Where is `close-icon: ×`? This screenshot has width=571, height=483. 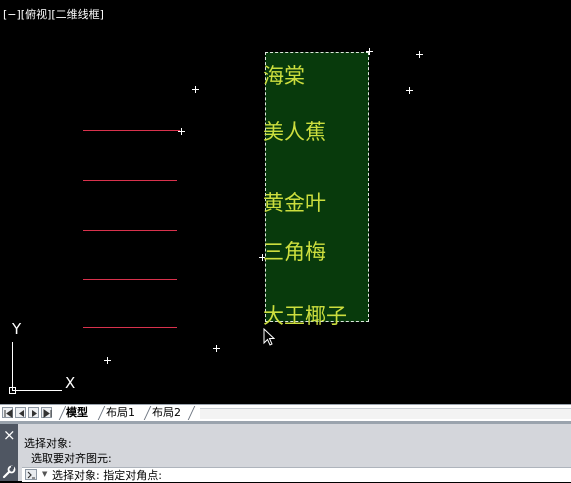
close-icon: × is located at coordinates (9, 435).